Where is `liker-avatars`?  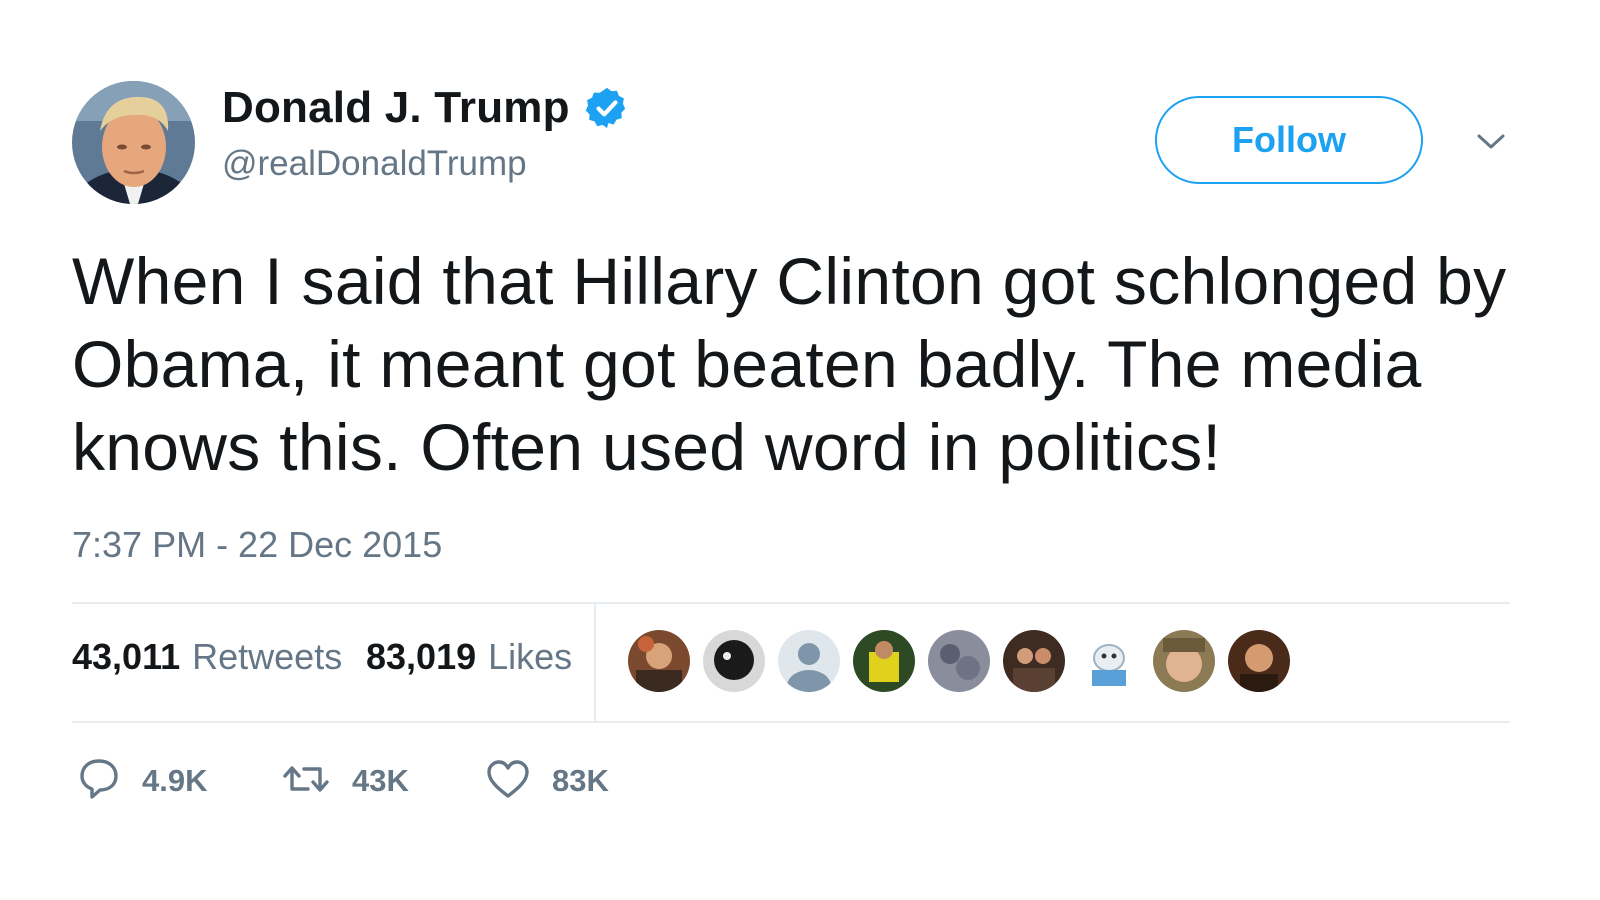 liker-avatars is located at coordinates (966, 661).